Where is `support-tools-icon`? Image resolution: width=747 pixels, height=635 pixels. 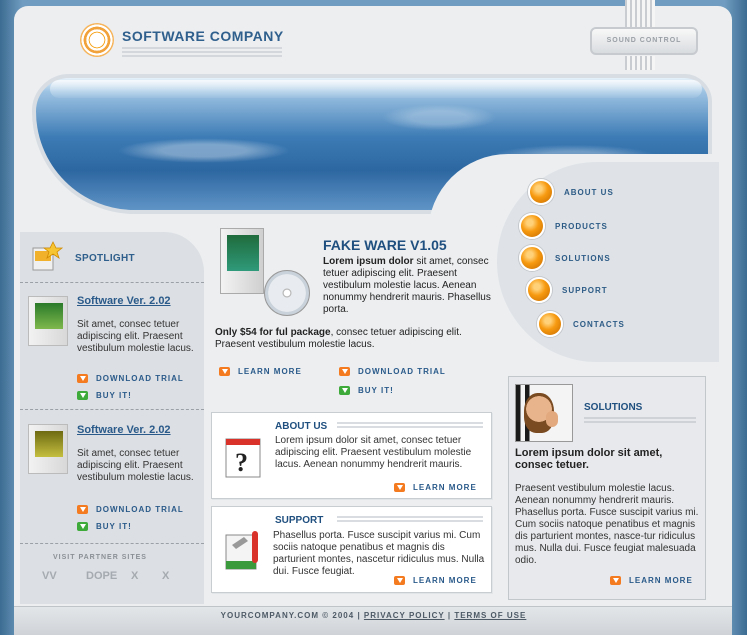
support-tools-icon is located at coordinates (241, 550).